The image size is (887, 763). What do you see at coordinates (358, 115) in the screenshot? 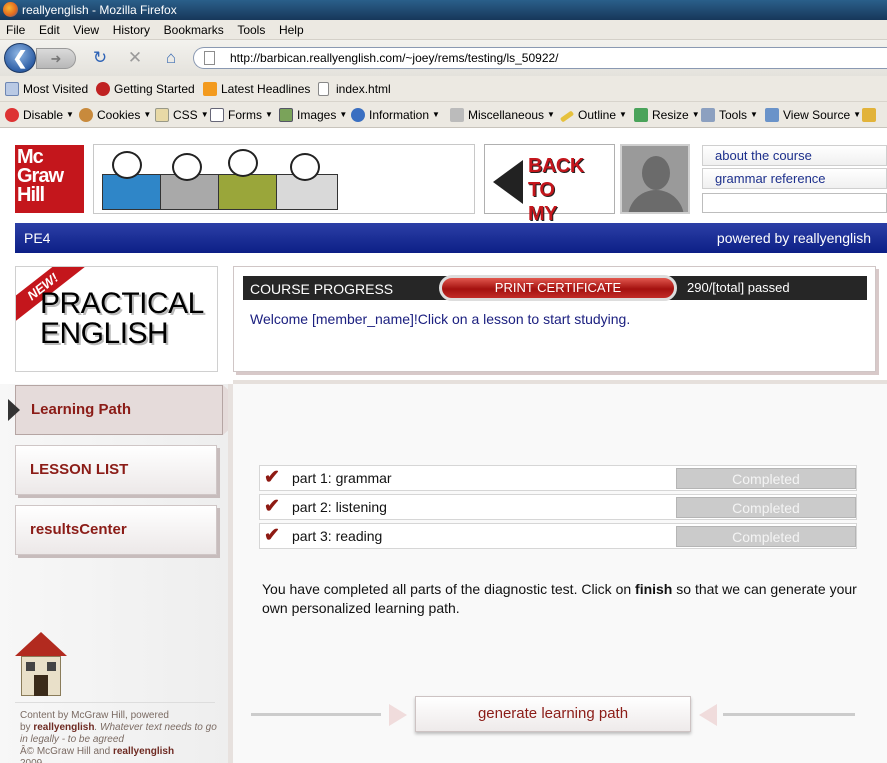
I see `information-icon` at bounding box center [358, 115].